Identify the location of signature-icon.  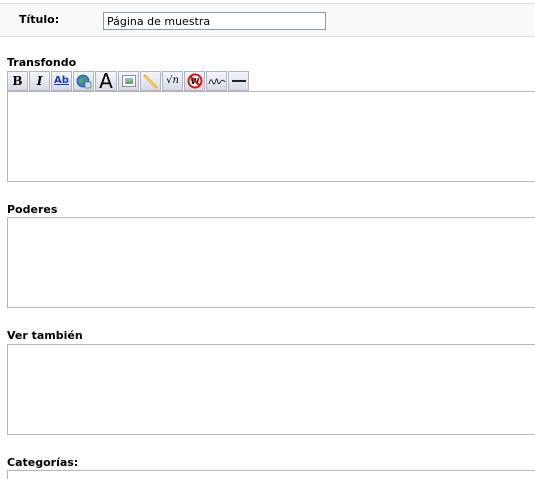
(216, 81).